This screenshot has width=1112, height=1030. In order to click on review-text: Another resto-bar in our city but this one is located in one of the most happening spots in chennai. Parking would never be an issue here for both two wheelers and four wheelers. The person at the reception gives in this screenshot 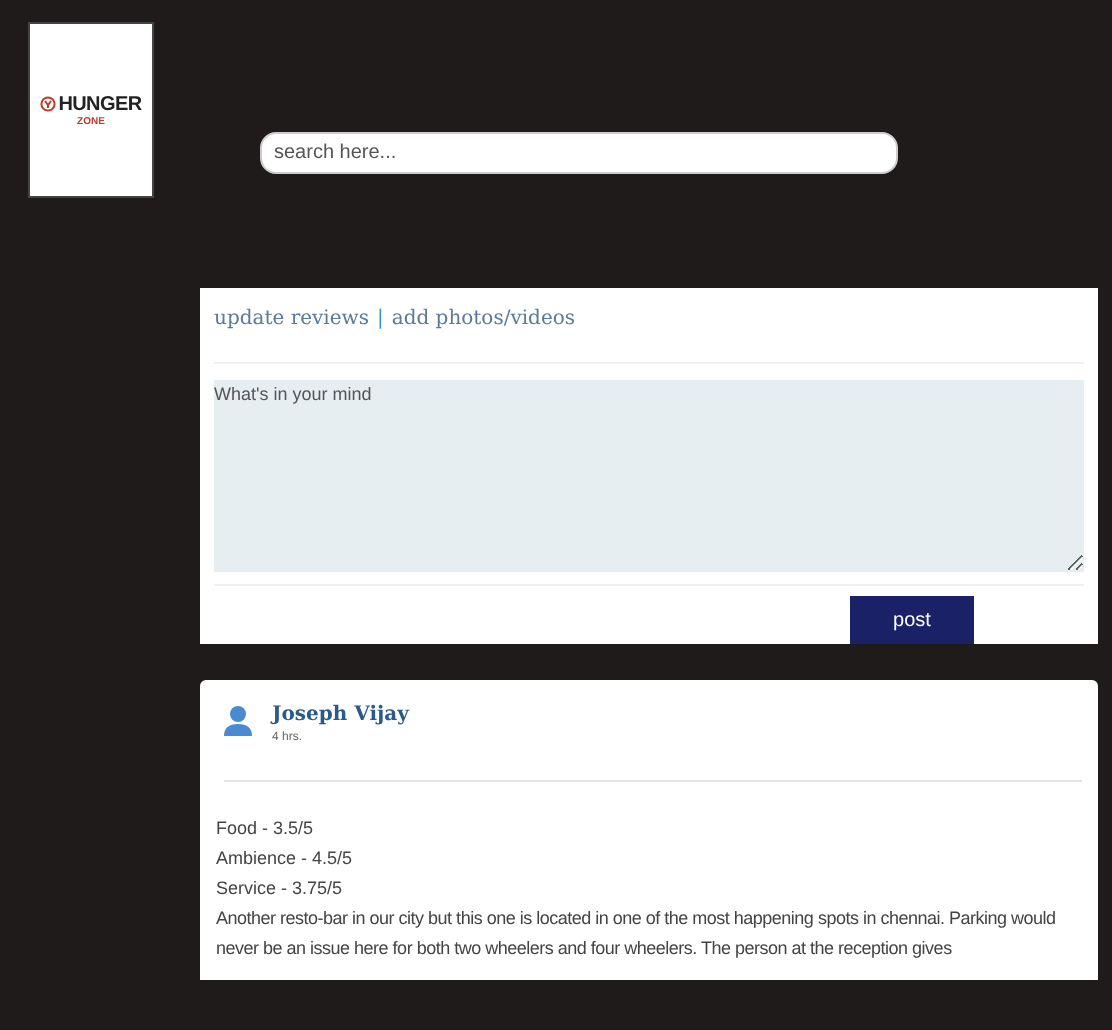, I will do `click(637, 934)`.